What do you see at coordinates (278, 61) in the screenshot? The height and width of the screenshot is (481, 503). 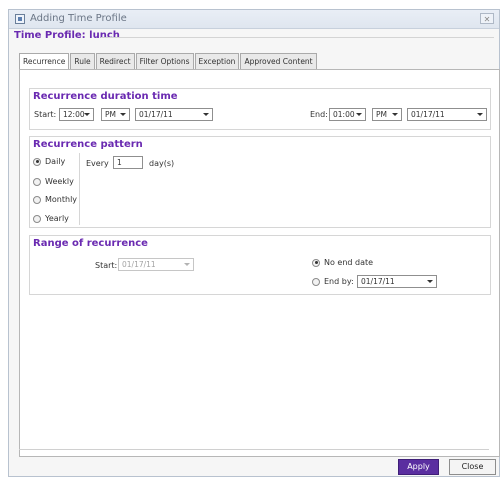 I see `tab-approved-content: Approved Content` at bounding box center [278, 61].